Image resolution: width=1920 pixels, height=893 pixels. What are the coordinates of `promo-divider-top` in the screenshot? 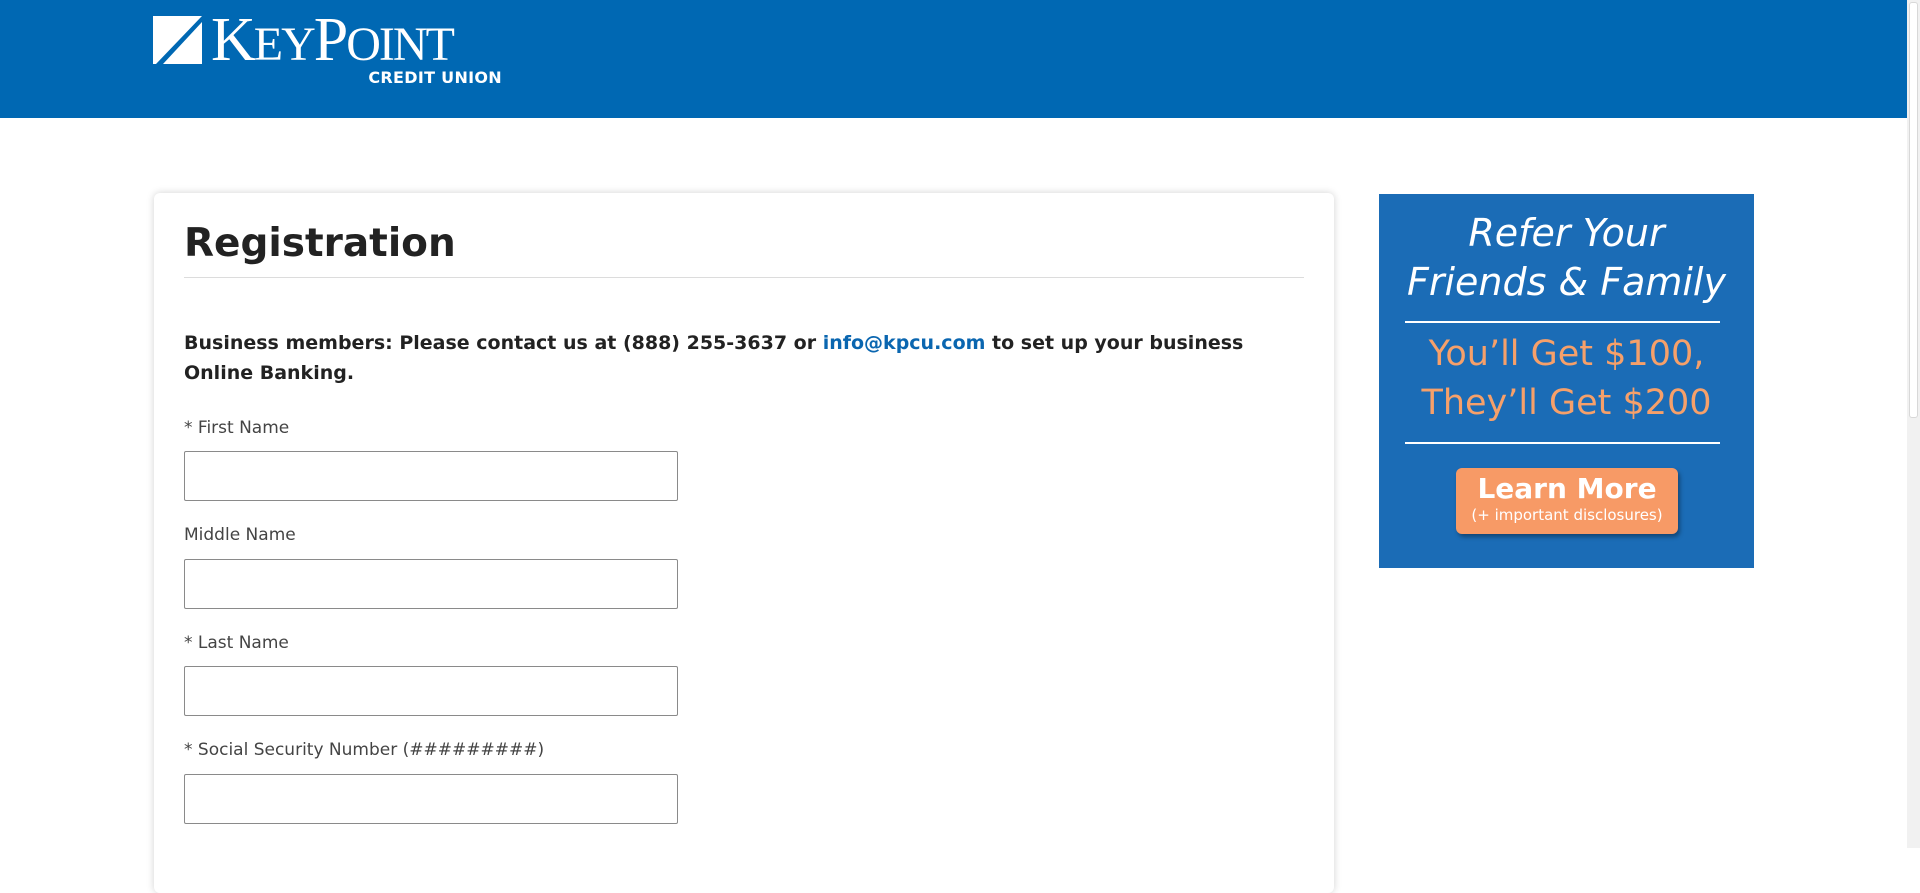 It's located at (1562, 322).